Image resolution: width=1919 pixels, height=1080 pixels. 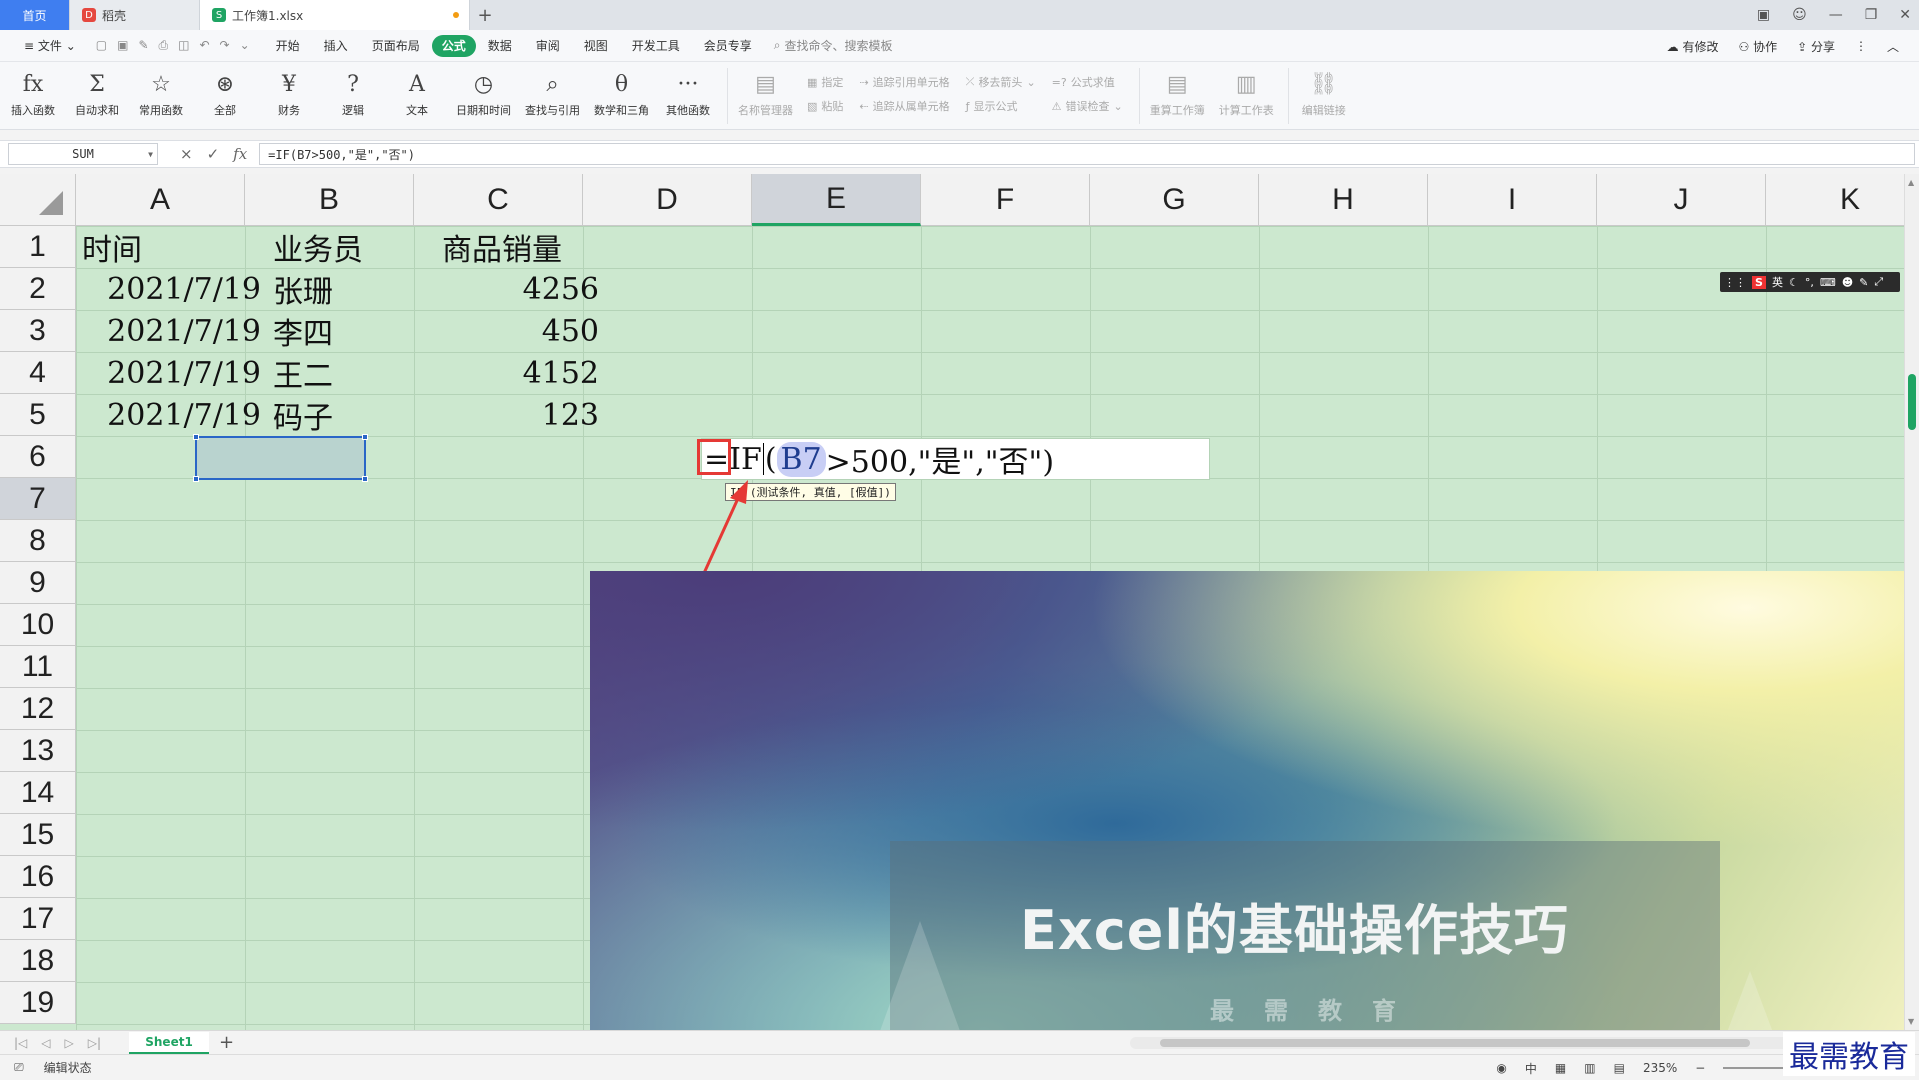 I want to click on ime-toolbar: ⋮⋮ S 英 ☾ °, ⌨ ☻ ✎ ⤢, so click(x=1810, y=282).